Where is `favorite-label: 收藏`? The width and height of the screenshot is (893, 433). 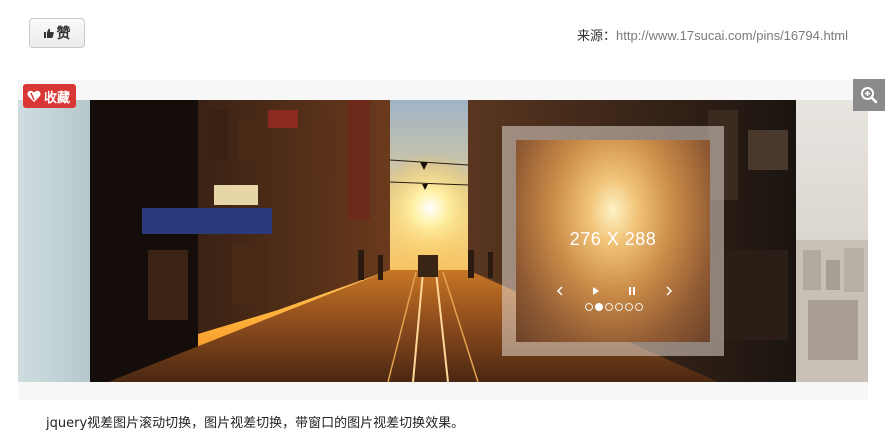
favorite-label: 收藏 is located at coordinates (57, 98).